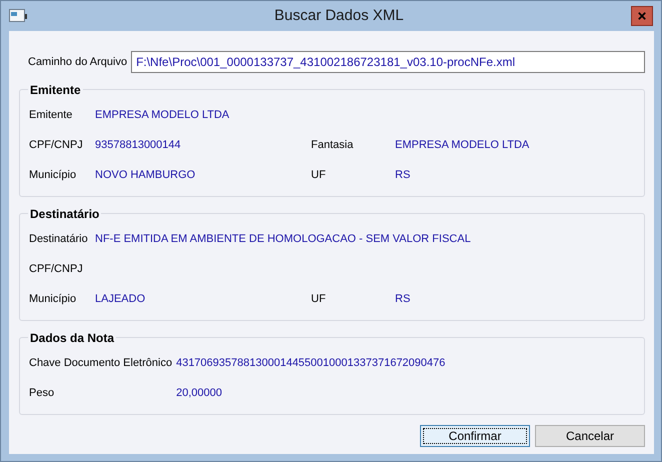 The height and width of the screenshot is (462, 662). I want to click on dialog-button: Cancelar, so click(590, 436).